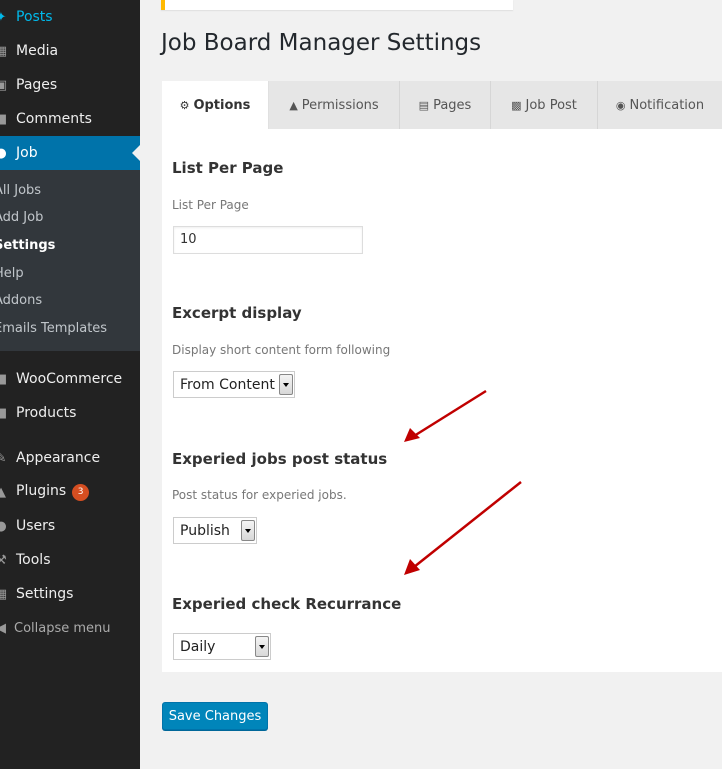  What do you see at coordinates (70, 492) in the screenshot?
I see `menu-plugins: ▲ Plugins 3` at bounding box center [70, 492].